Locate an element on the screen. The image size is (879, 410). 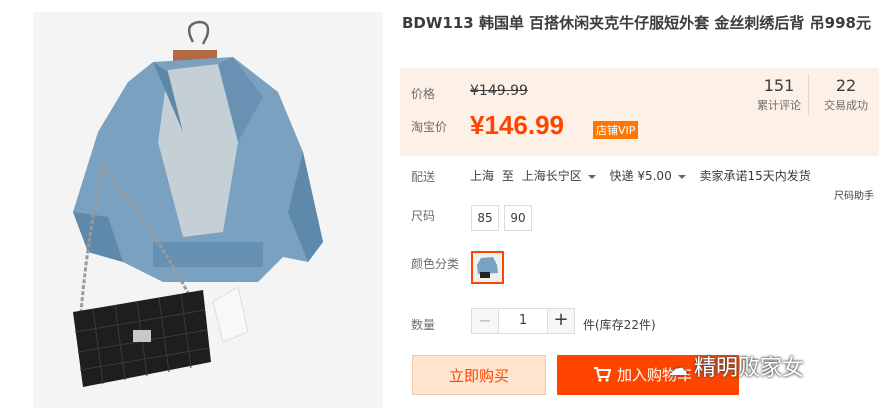
stat-transactions: 22 交易成功 is located at coordinates (844, 94).